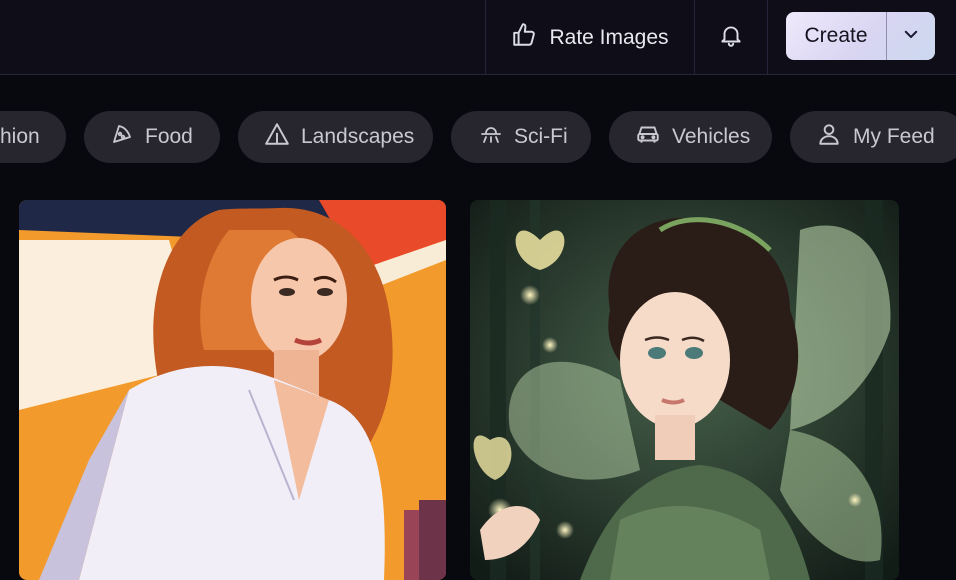 This screenshot has height=580, width=956. Describe the element at coordinates (541, 136) in the screenshot. I see `category-label: Sci-Fi` at that location.